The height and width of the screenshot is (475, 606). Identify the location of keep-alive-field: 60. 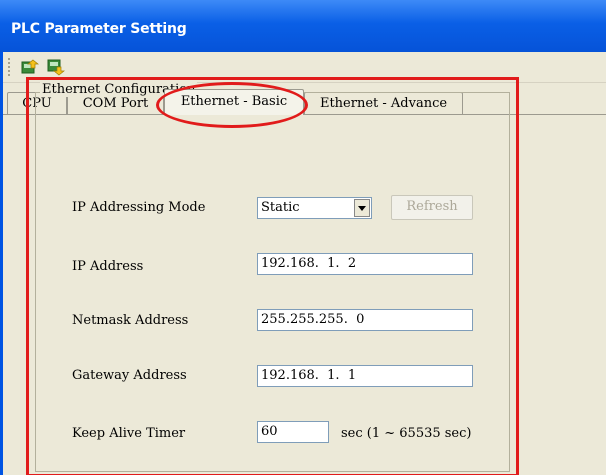
(293, 432).